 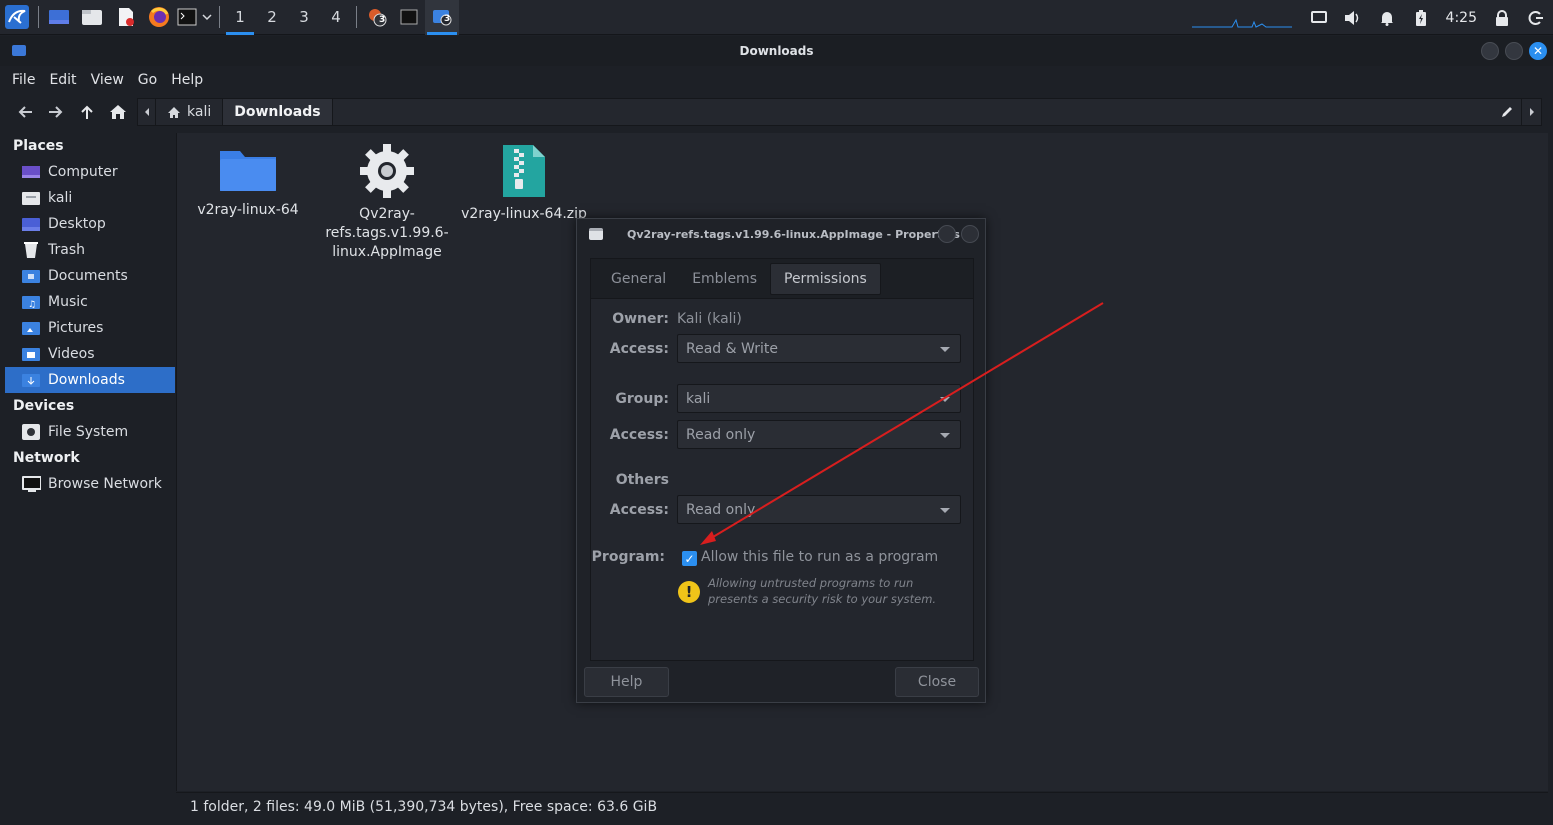 I want to click on breadcrumb-home: kali, so click(x=189, y=112).